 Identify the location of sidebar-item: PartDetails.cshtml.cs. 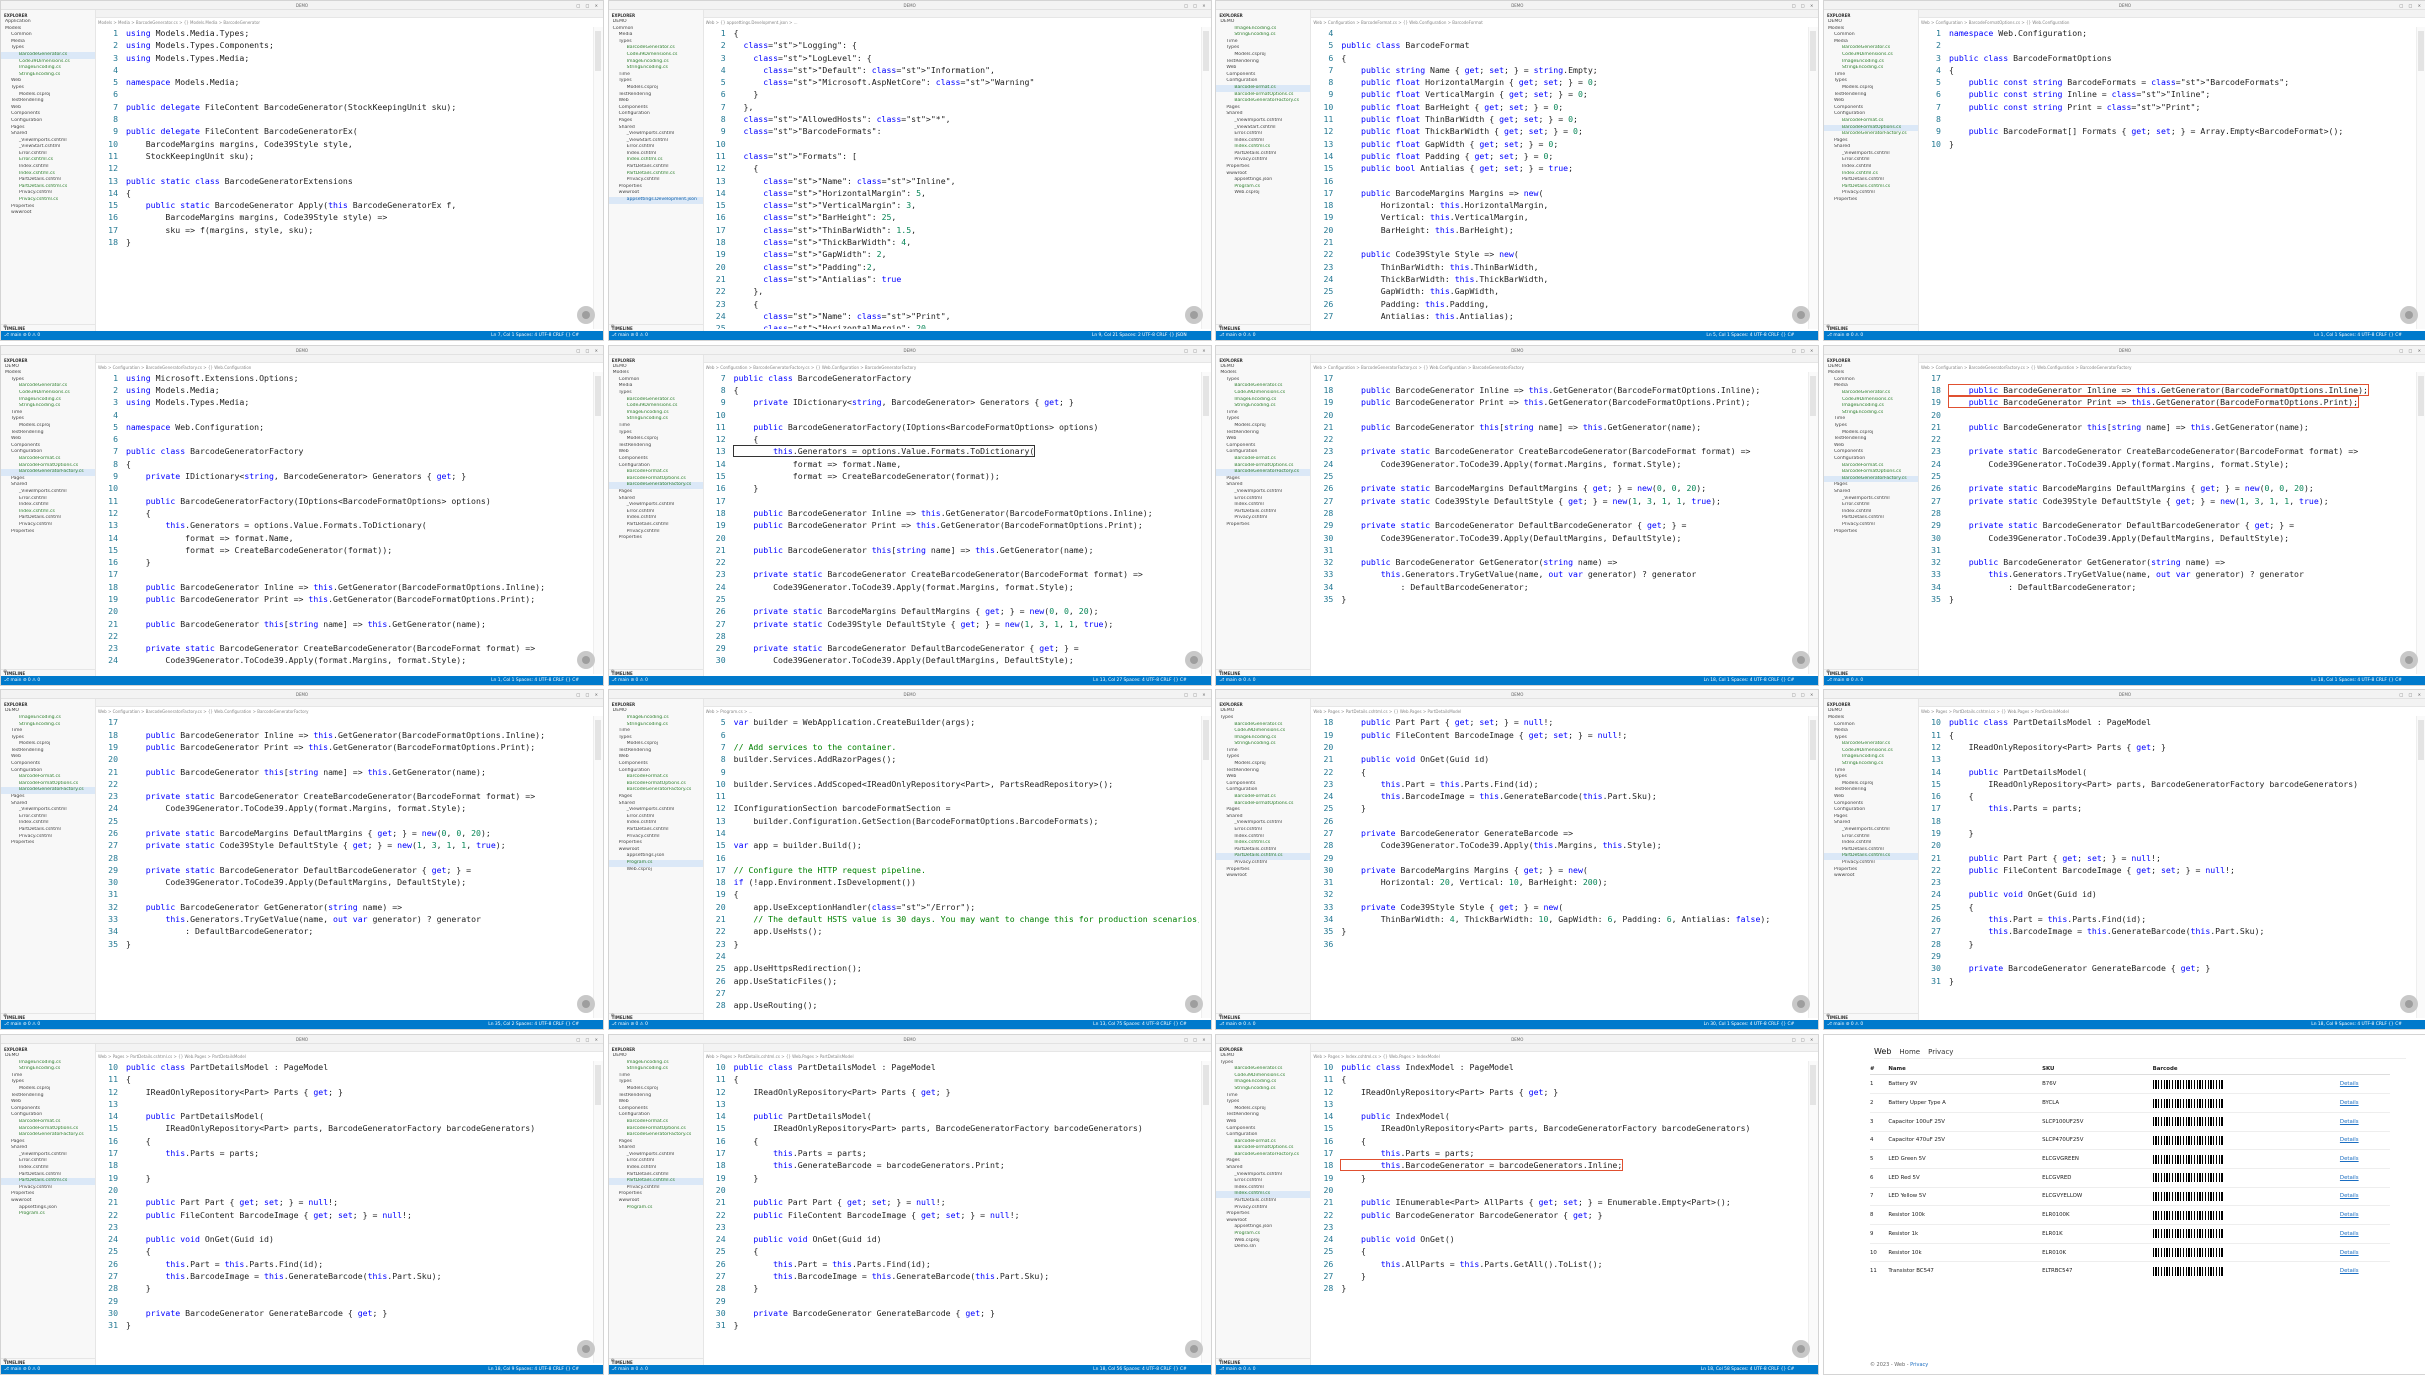
(655, 1181).